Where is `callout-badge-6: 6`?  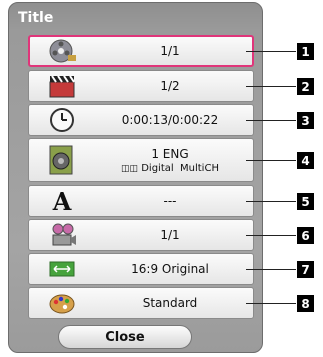 callout-badge-6: 6 is located at coordinates (305, 235).